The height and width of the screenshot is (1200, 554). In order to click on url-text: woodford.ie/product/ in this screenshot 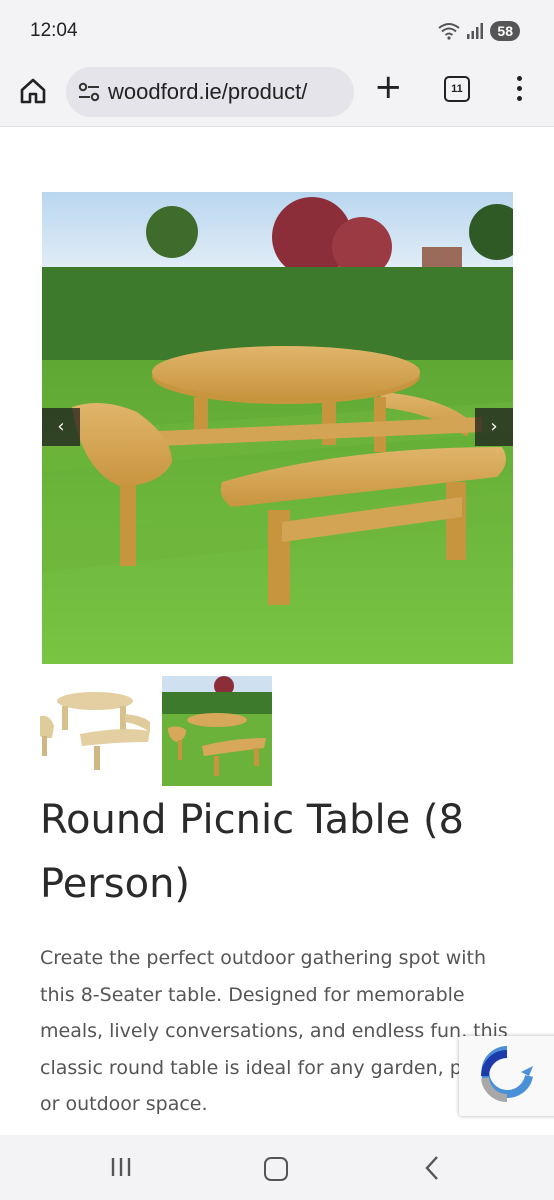, I will do `click(208, 91)`.